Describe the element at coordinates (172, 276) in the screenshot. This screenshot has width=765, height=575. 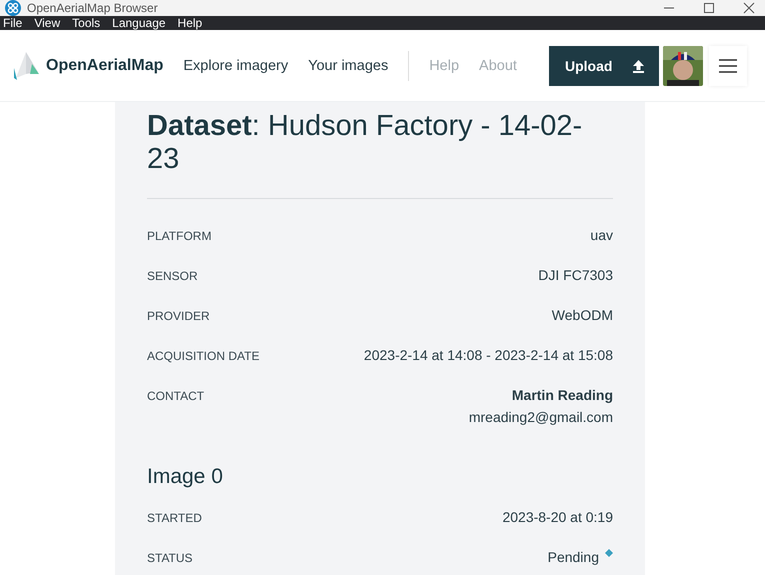
I see `field-label: SENSOR` at that location.